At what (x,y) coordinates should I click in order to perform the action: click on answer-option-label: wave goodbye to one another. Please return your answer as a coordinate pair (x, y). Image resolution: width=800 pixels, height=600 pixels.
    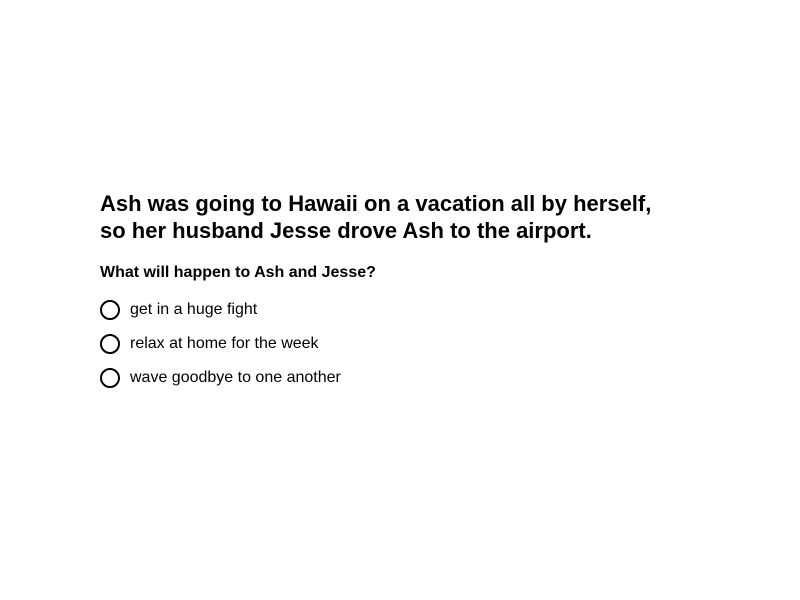
    Looking at the image, I should click on (235, 378).